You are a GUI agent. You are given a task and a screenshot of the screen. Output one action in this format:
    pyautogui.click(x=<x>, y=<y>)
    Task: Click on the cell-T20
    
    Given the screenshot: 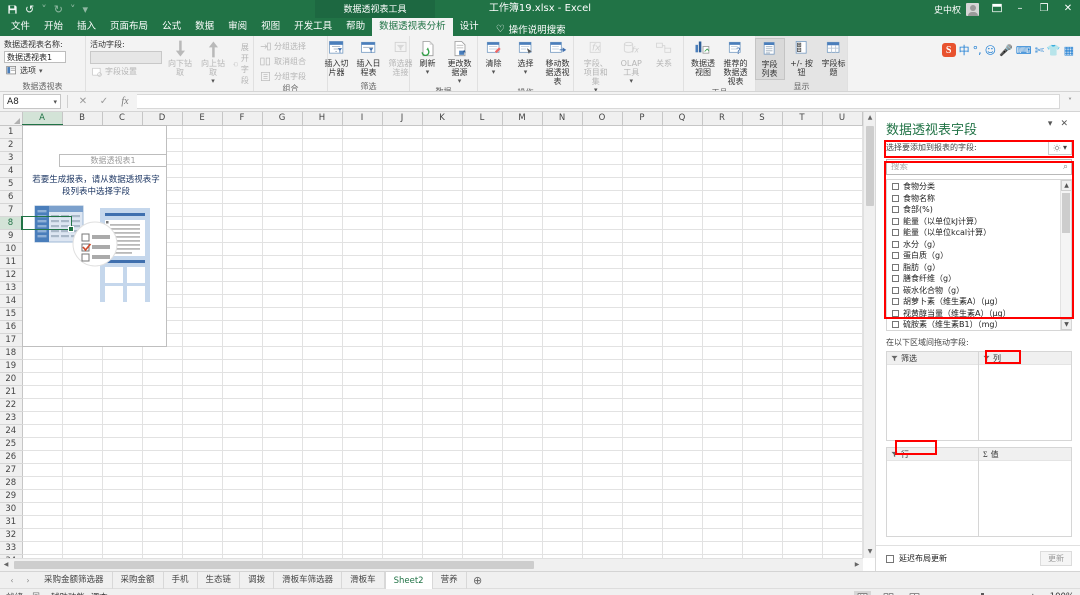 What is the action you would take?
    pyautogui.click(x=802, y=379)
    